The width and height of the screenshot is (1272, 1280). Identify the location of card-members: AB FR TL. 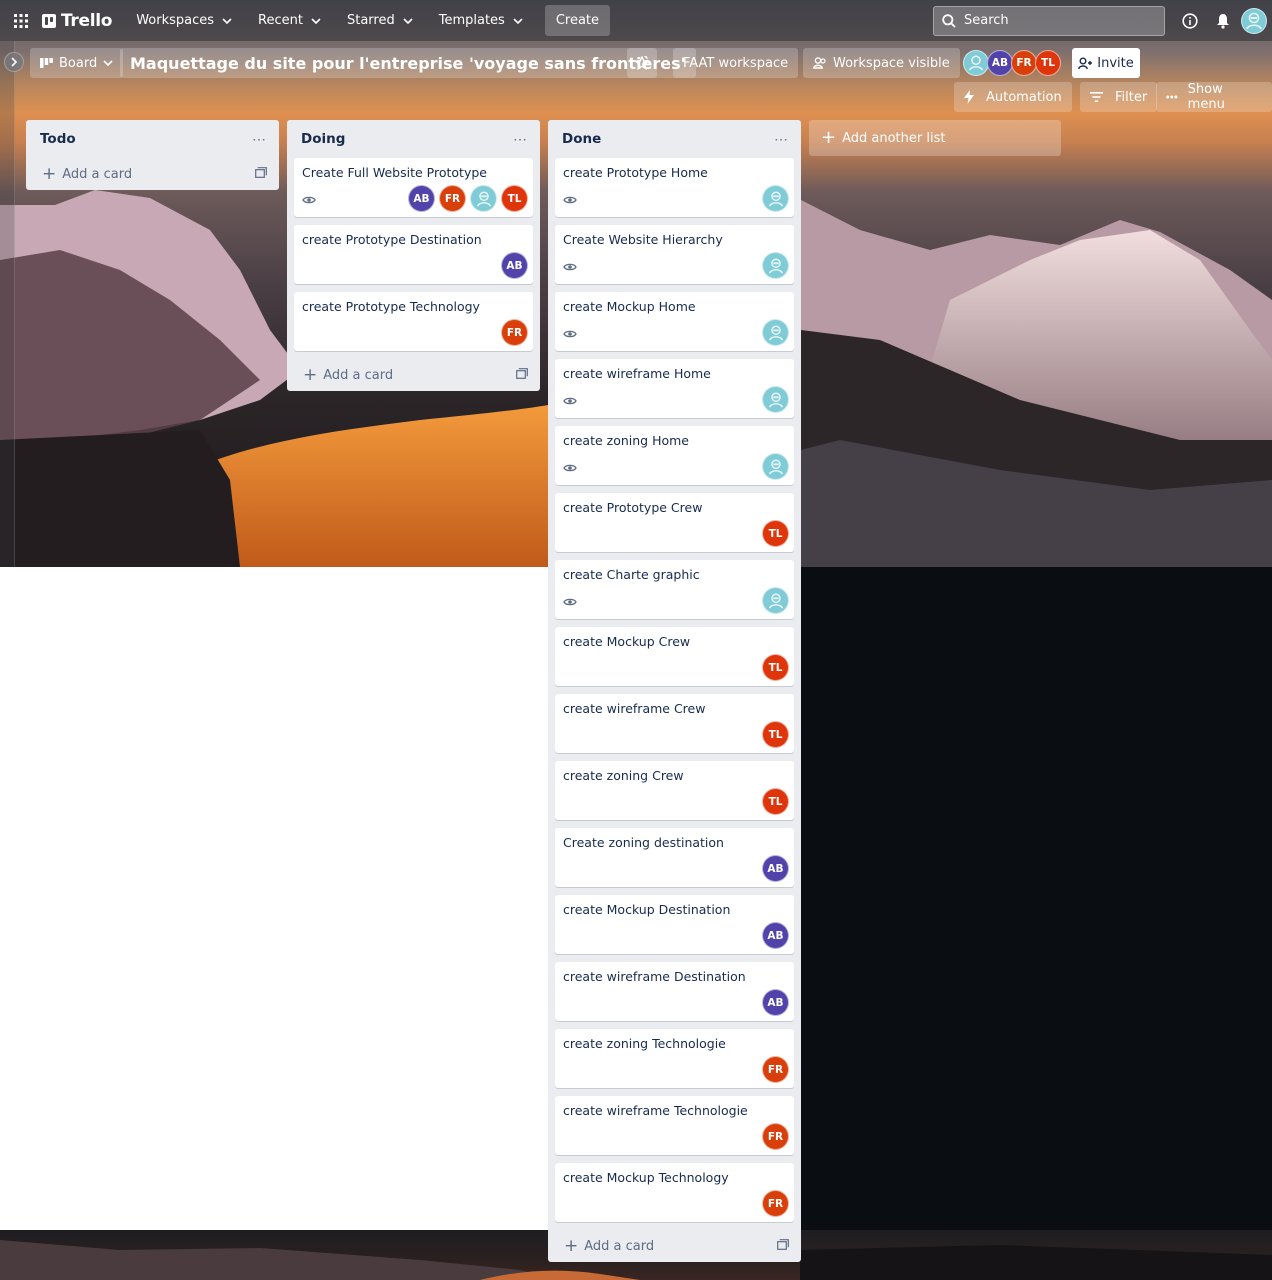
(468, 198).